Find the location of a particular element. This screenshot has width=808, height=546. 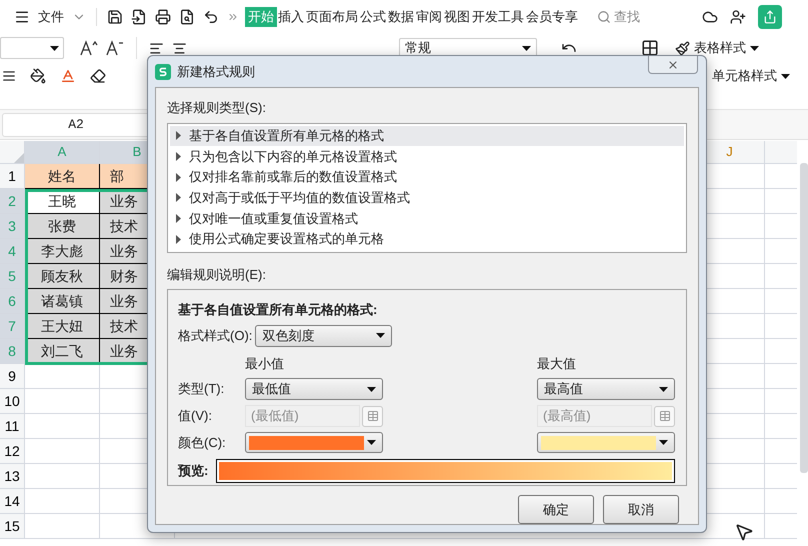

row-header: 14 is located at coordinates (12, 501).